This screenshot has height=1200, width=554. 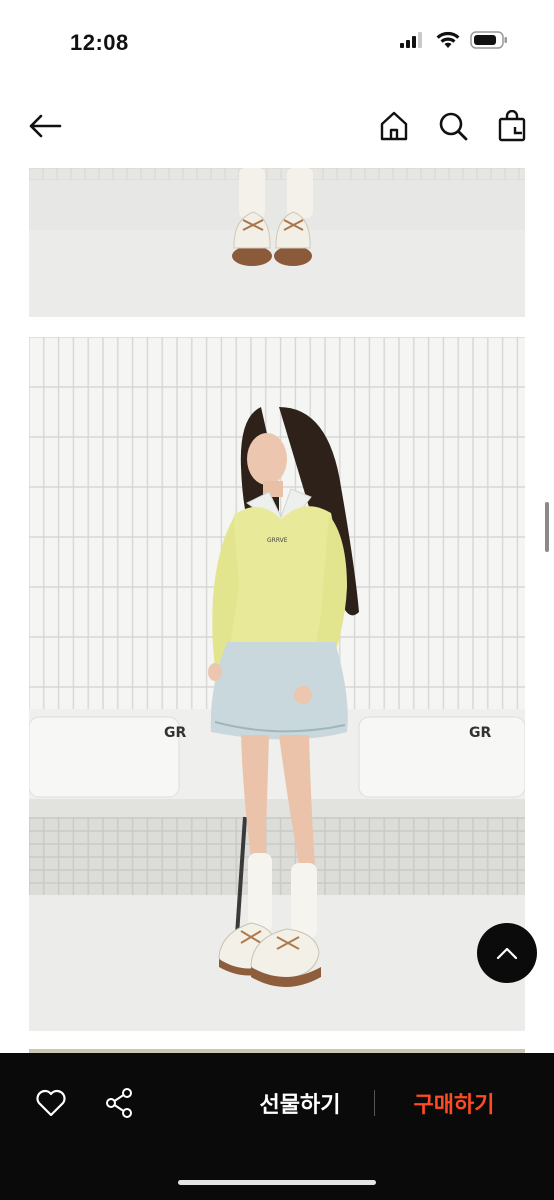 What do you see at coordinates (277, 42) in the screenshot?
I see `status-bar: 12:08` at bounding box center [277, 42].